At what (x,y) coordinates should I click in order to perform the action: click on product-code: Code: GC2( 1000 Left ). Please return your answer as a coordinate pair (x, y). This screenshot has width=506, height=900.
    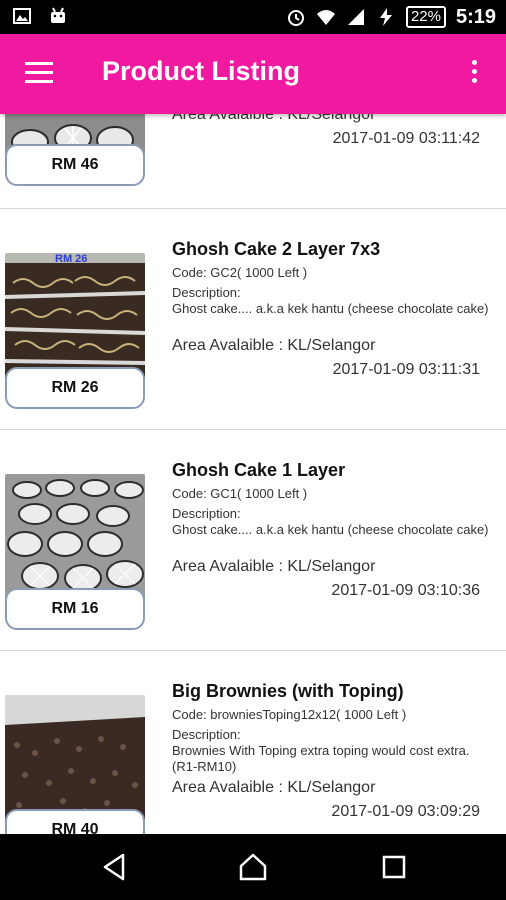
    Looking at the image, I should click on (240, 272).